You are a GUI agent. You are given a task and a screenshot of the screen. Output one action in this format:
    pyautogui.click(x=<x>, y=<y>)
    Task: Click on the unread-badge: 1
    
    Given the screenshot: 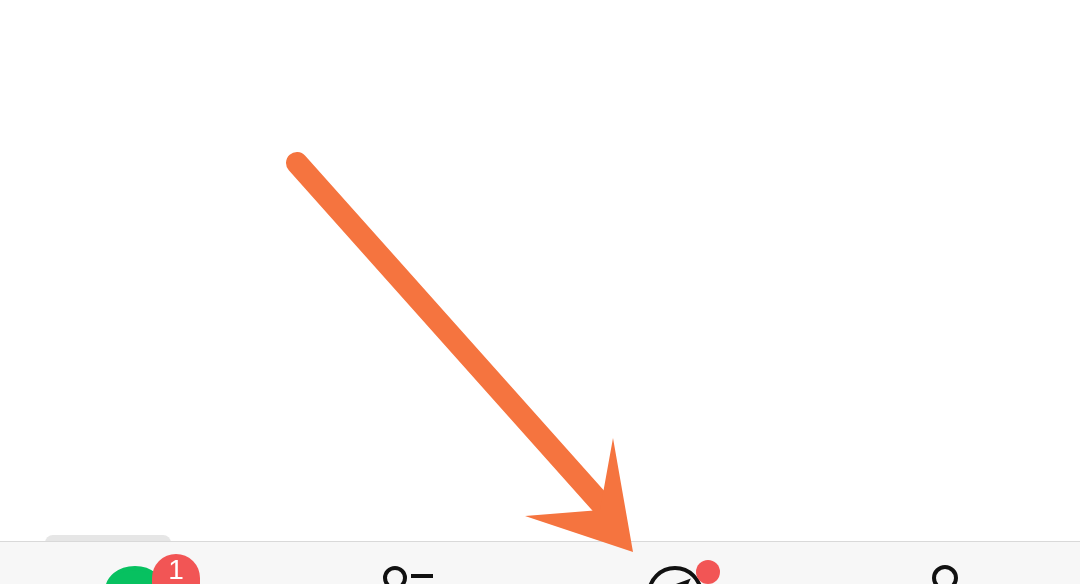 What is the action you would take?
    pyautogui.click(x=176, y=569)
    